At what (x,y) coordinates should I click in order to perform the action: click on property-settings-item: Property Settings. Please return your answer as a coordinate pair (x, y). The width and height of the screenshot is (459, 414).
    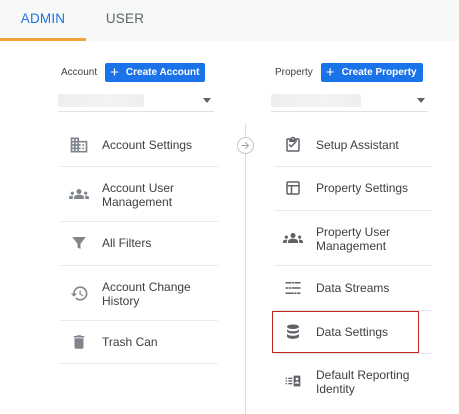
    Looking at the image, I should click on (353, 188).